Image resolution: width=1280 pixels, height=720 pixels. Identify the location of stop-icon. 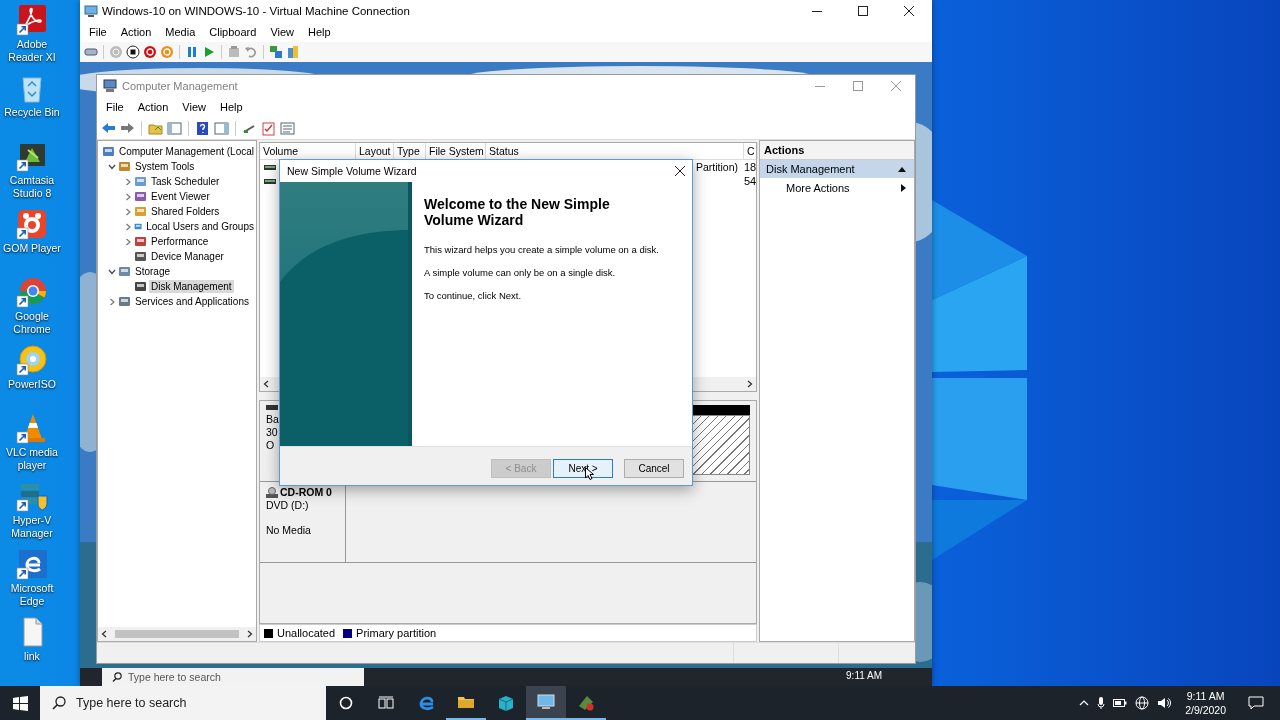
(133, 52).